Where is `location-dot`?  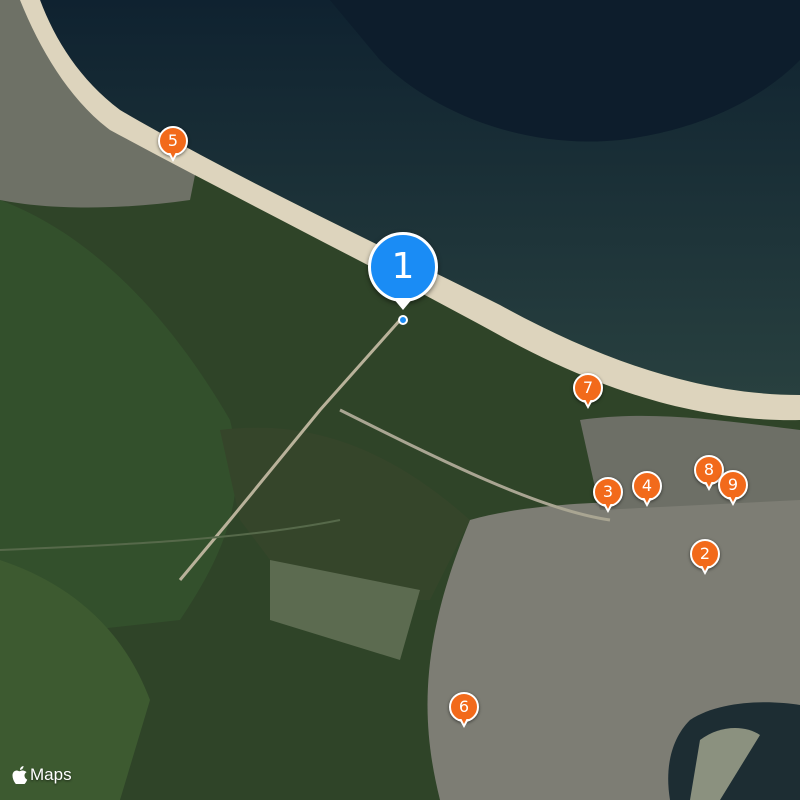 location-dot is located at coordinates (403, 320).